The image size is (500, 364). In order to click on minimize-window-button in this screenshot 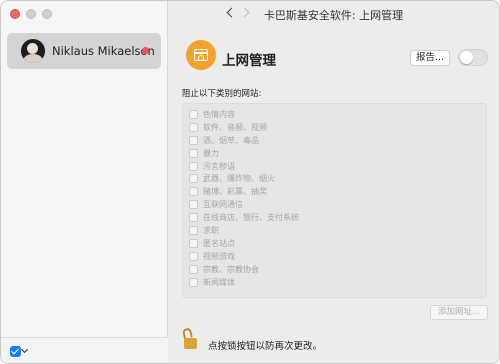, I will do `click(31, 14)`.